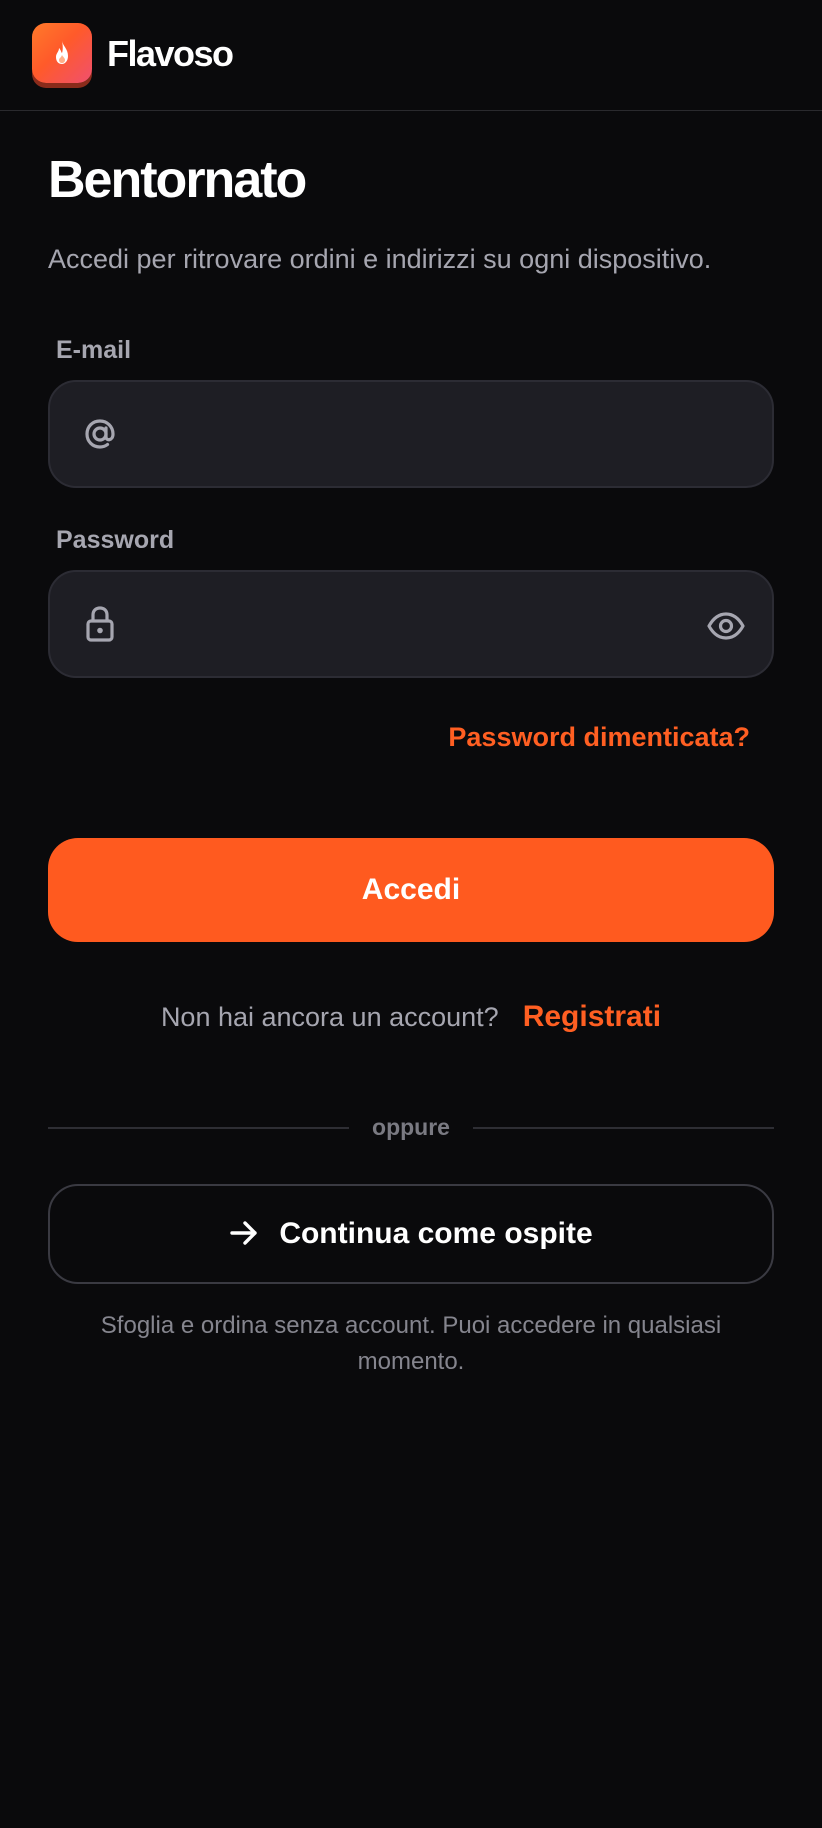 The width and height of the screenshot is (822, 1828). Describe the element at coordinates (100, 434) in the screenshot. I see `at-sign-icon` at that location.